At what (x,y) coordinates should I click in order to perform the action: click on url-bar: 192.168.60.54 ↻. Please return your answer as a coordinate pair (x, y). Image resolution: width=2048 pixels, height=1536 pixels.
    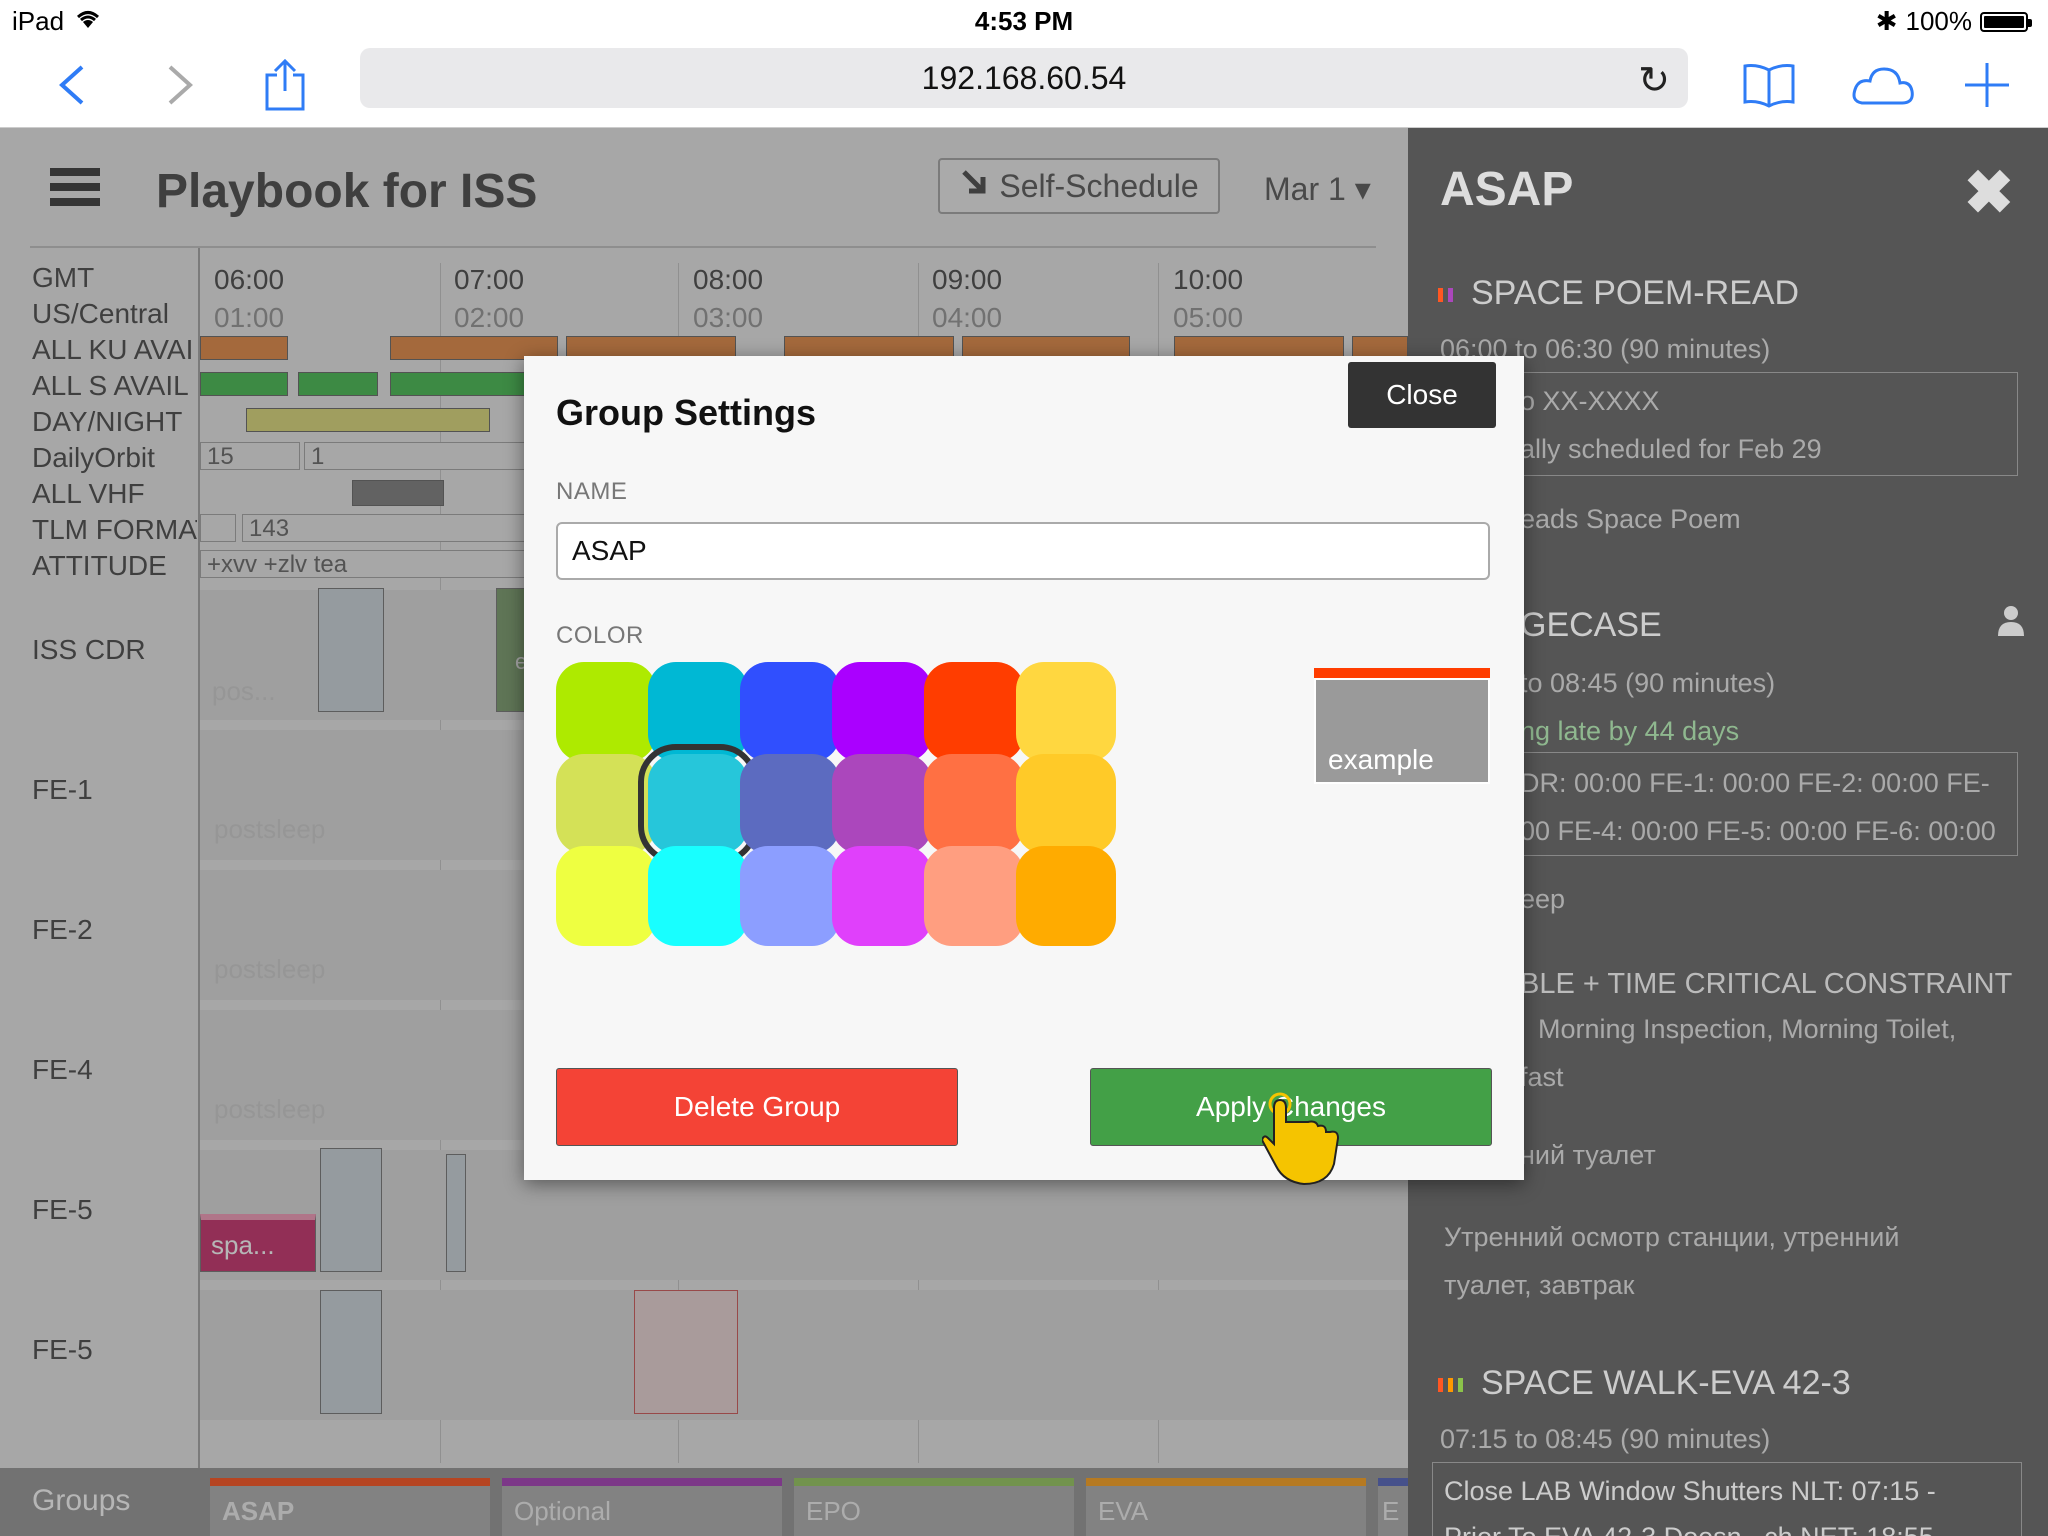
    Looking at the image, I should click on (1024, 78).